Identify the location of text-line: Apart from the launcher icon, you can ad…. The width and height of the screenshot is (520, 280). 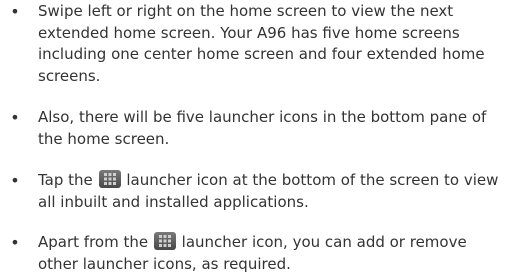
(278, 243).